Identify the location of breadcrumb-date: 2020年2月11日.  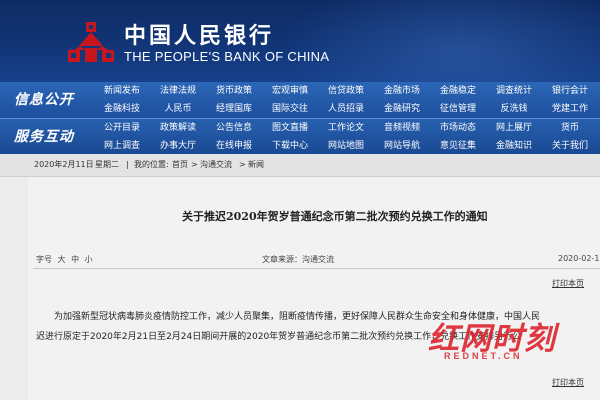
(64, 164).